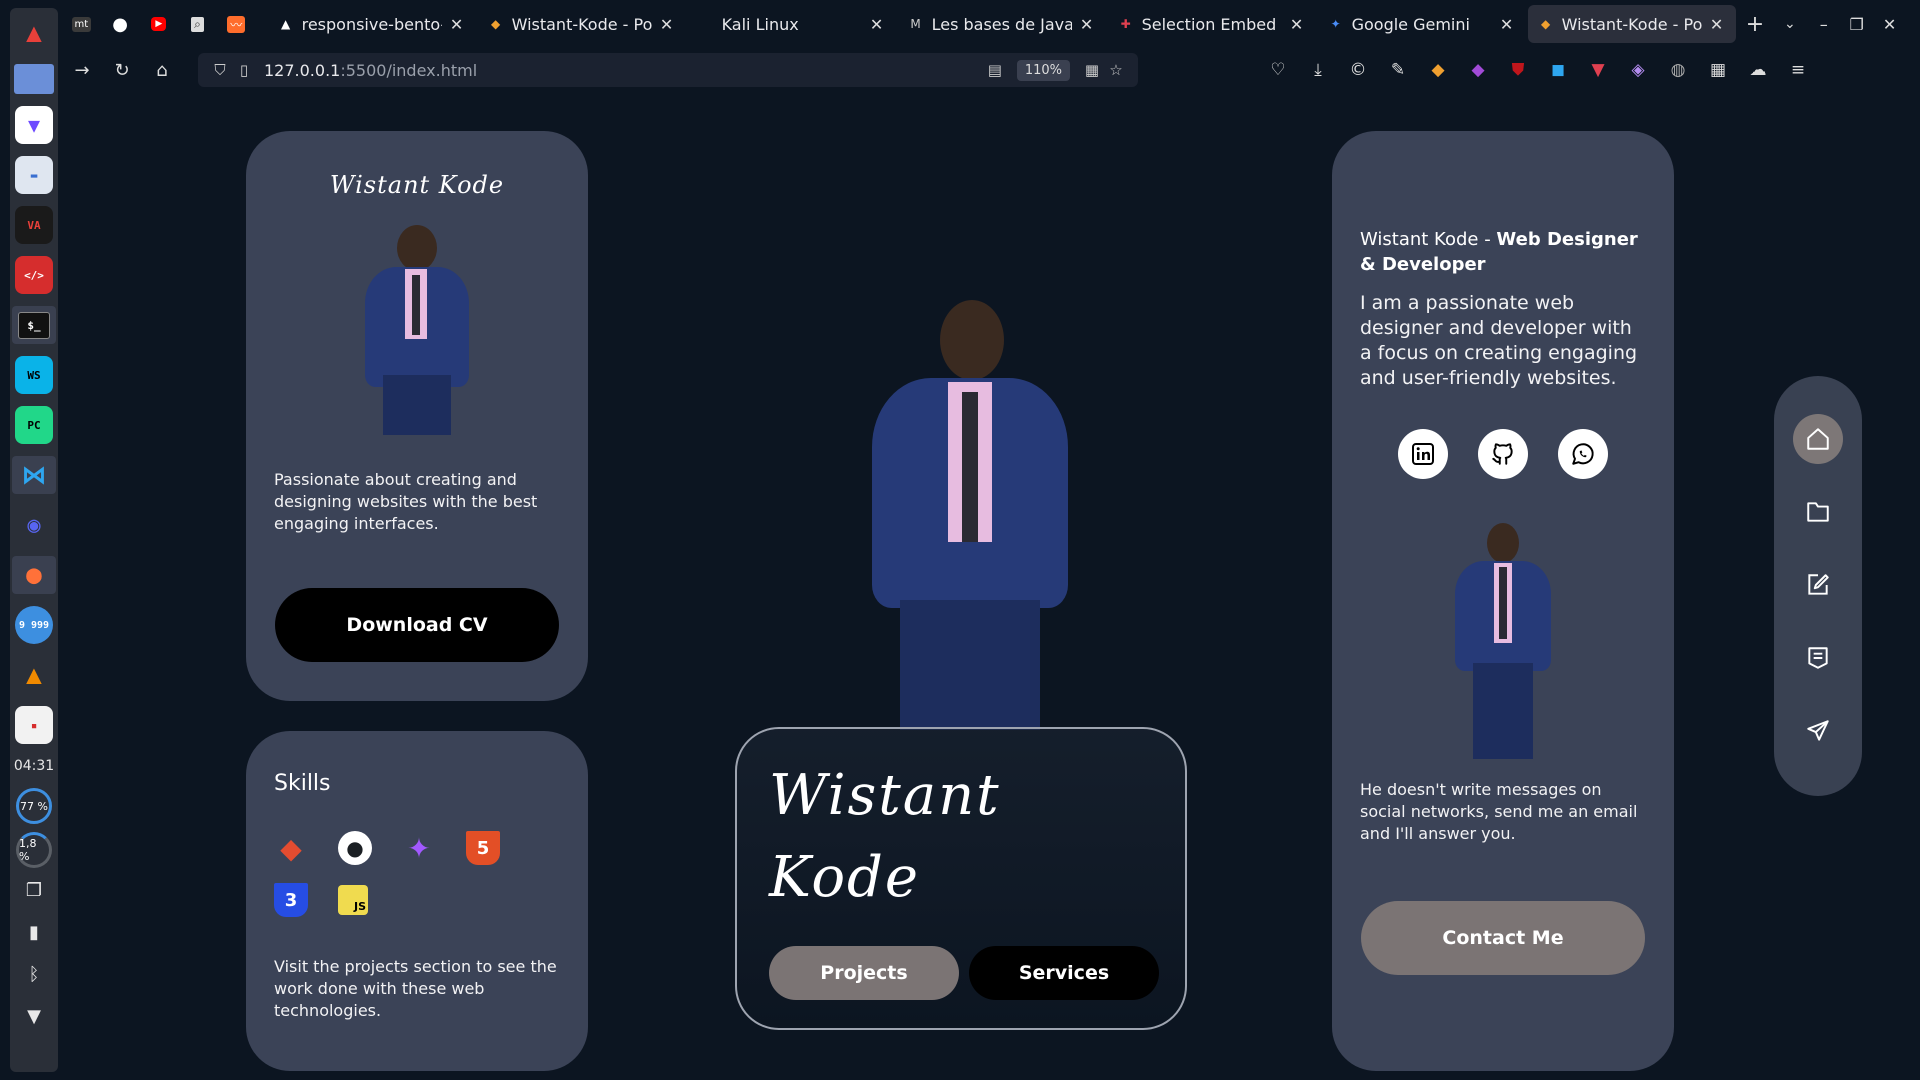 The width and height of the screenshot is (1920, 1080). Describe the element at coordinates (34, 425) in the screenshot. I see `pycharm-icon: PC` at that location.